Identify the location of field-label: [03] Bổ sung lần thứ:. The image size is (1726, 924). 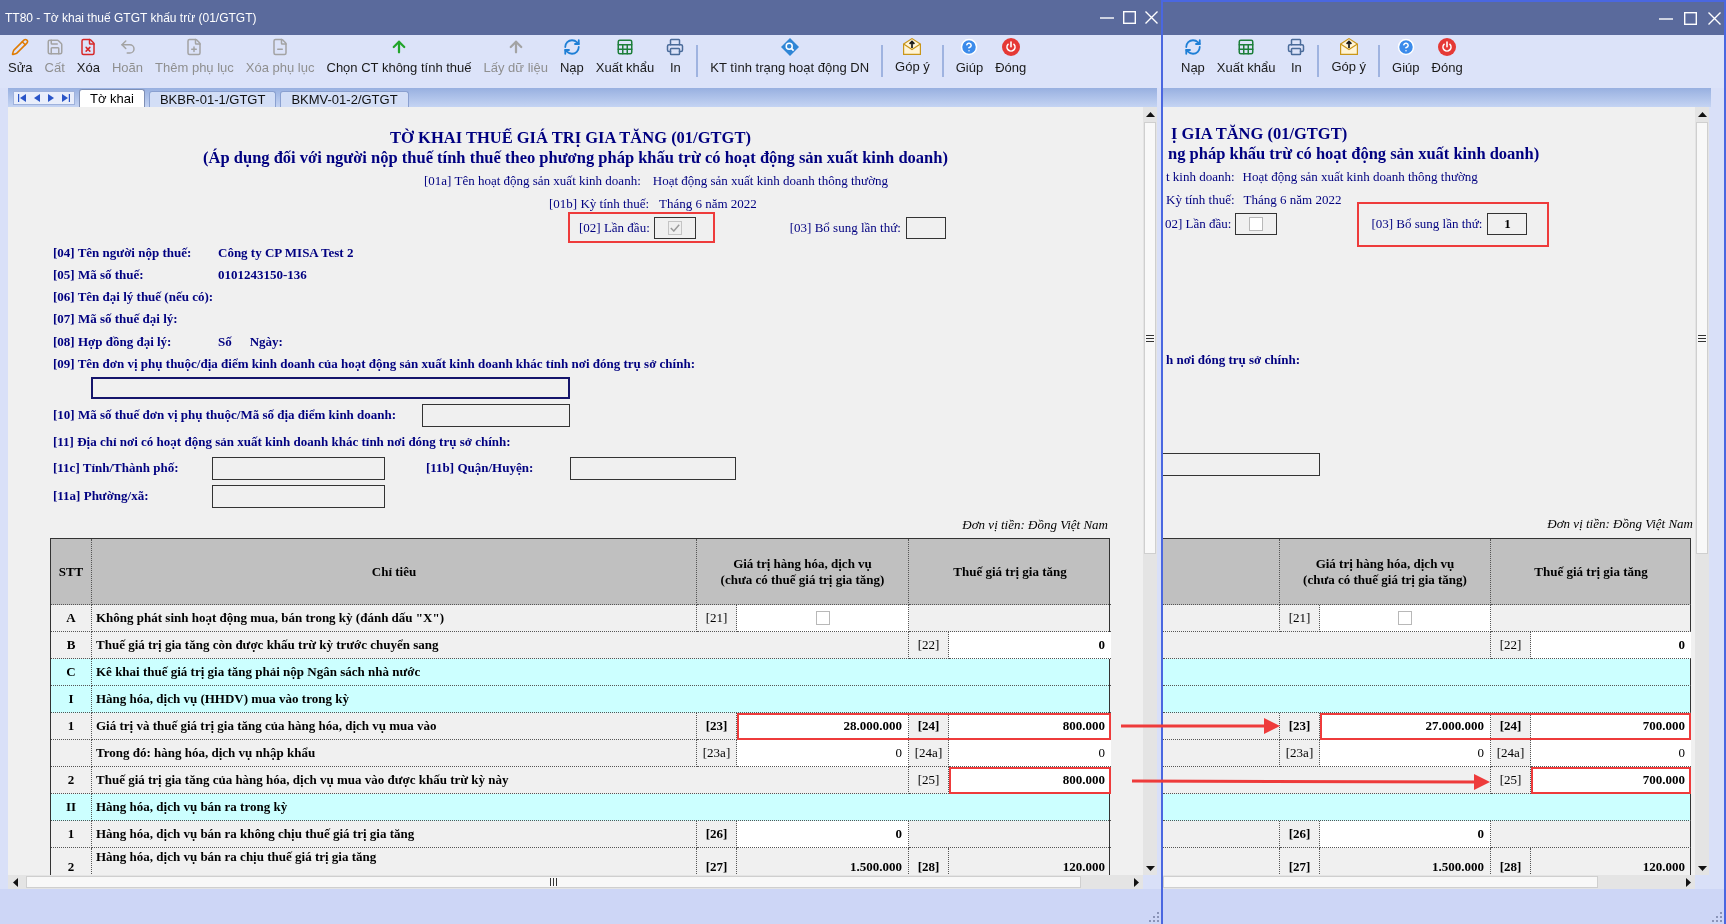
(845, 228).